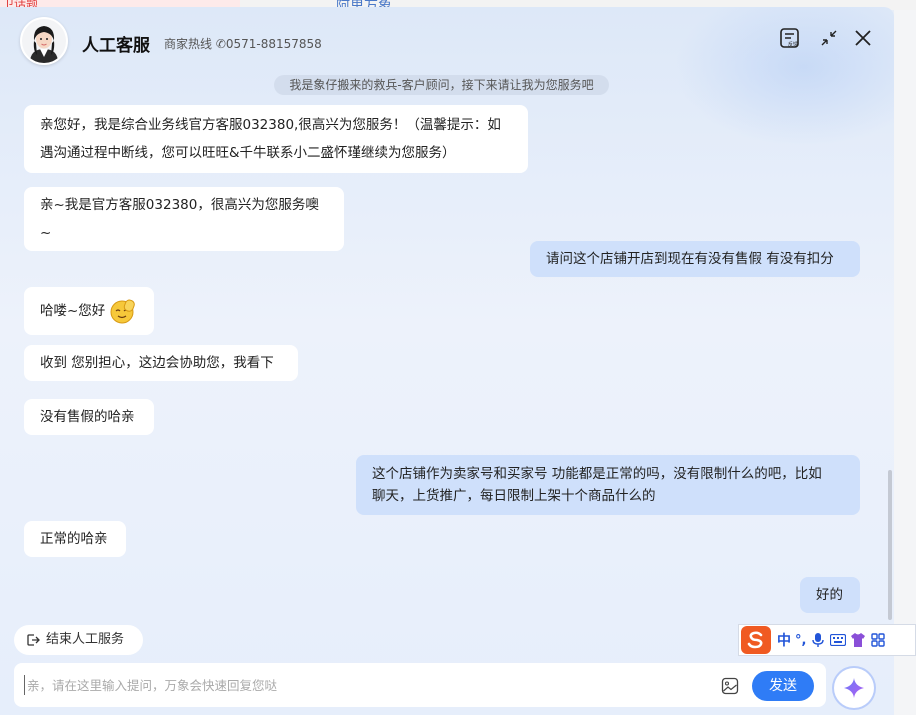  What do you see at coordinates (85, 639) in the screenshot?
I see `end-service-label: 结束人工服务` at bounding box center [85, 639].